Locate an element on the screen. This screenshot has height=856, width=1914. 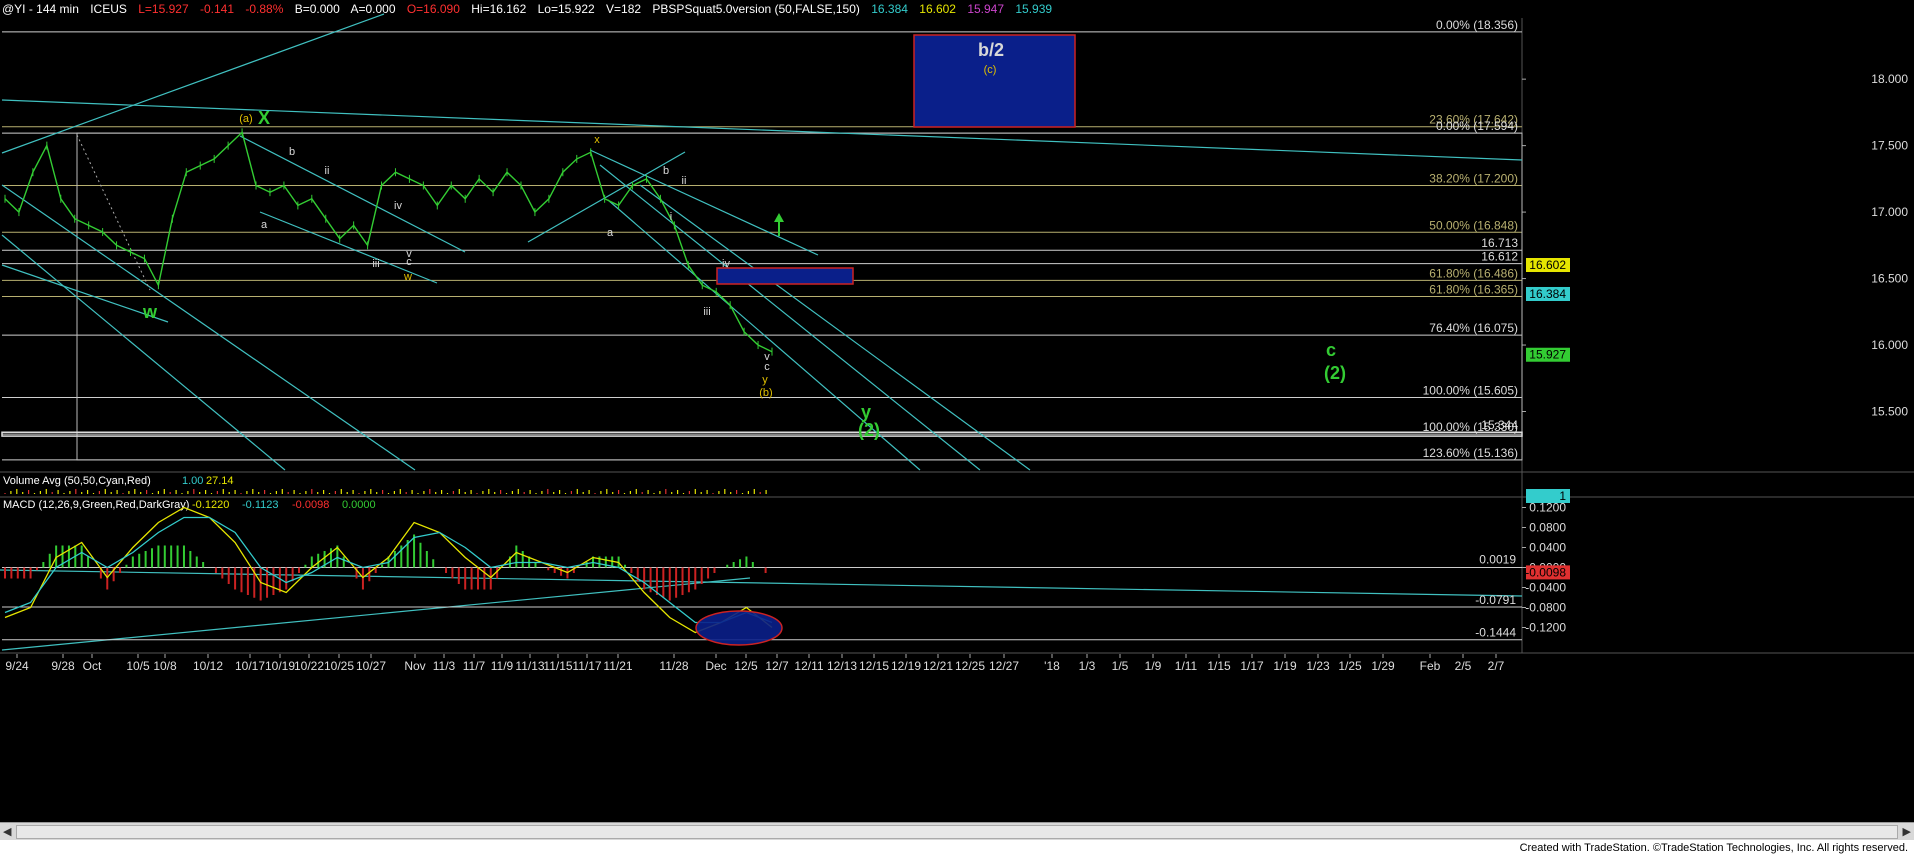
x-tick-label: Nov is located at coordinates (414, 666).